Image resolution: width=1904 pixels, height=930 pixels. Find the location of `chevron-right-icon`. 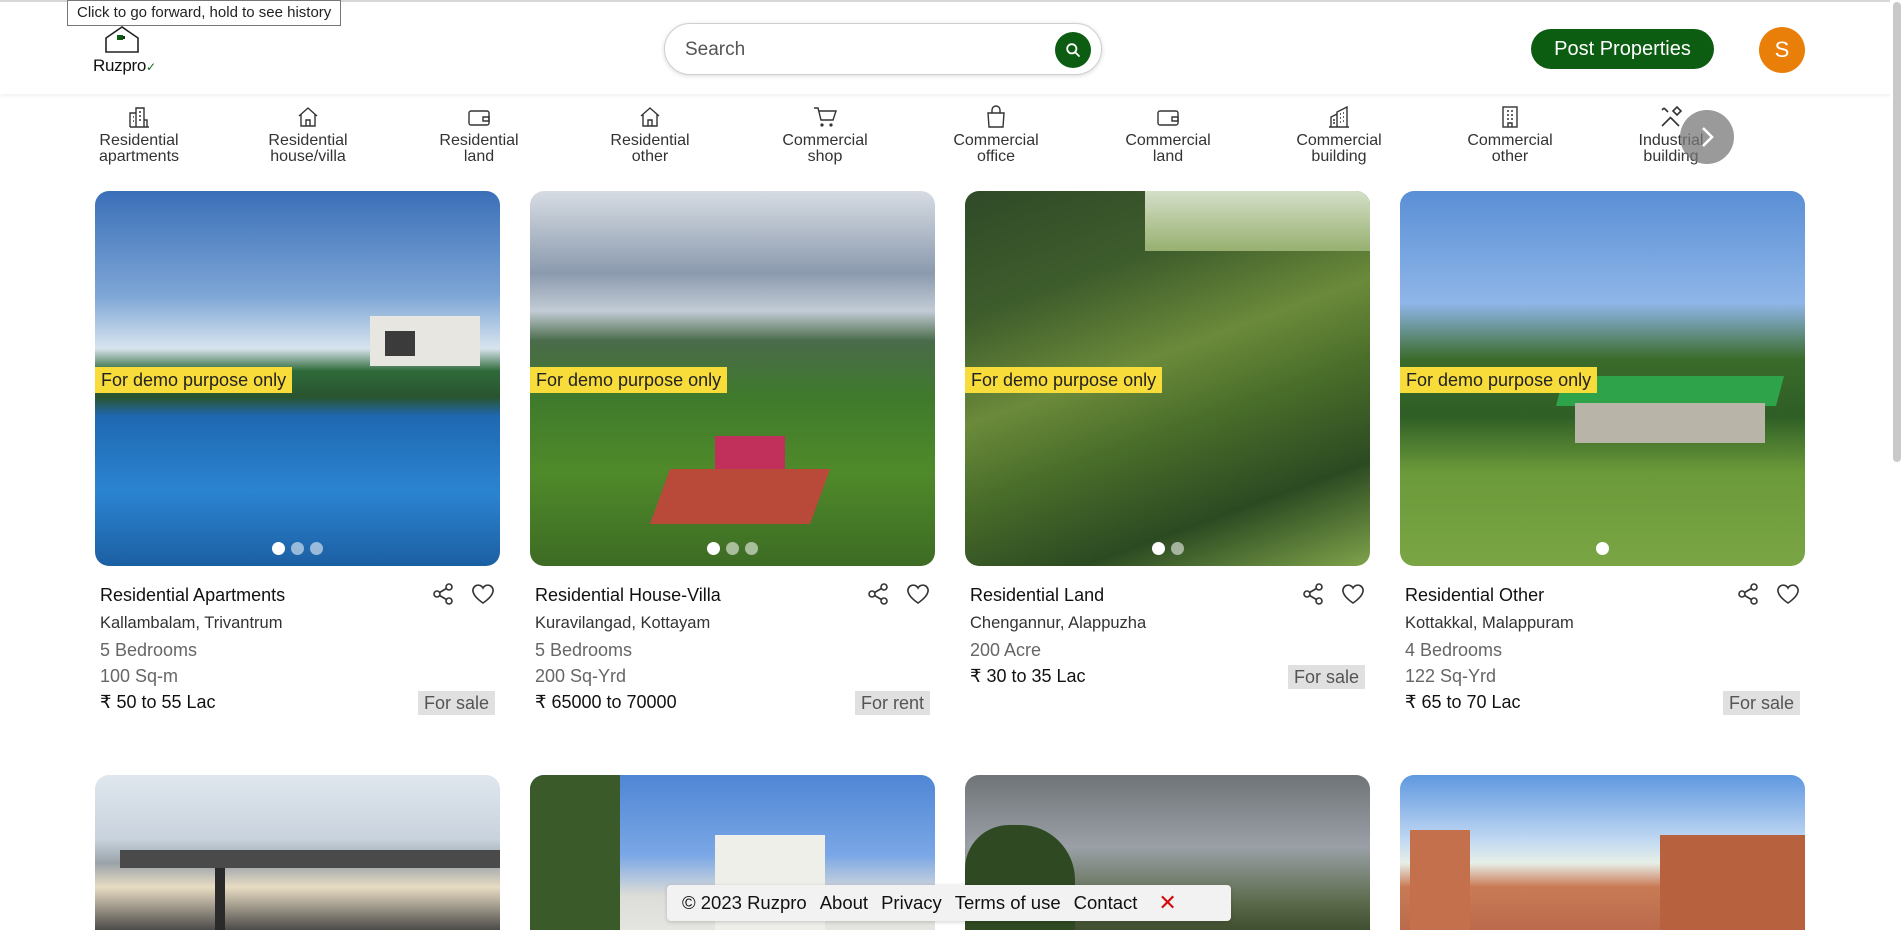

chevron-right-icon is located at coordinates (1708, 137).